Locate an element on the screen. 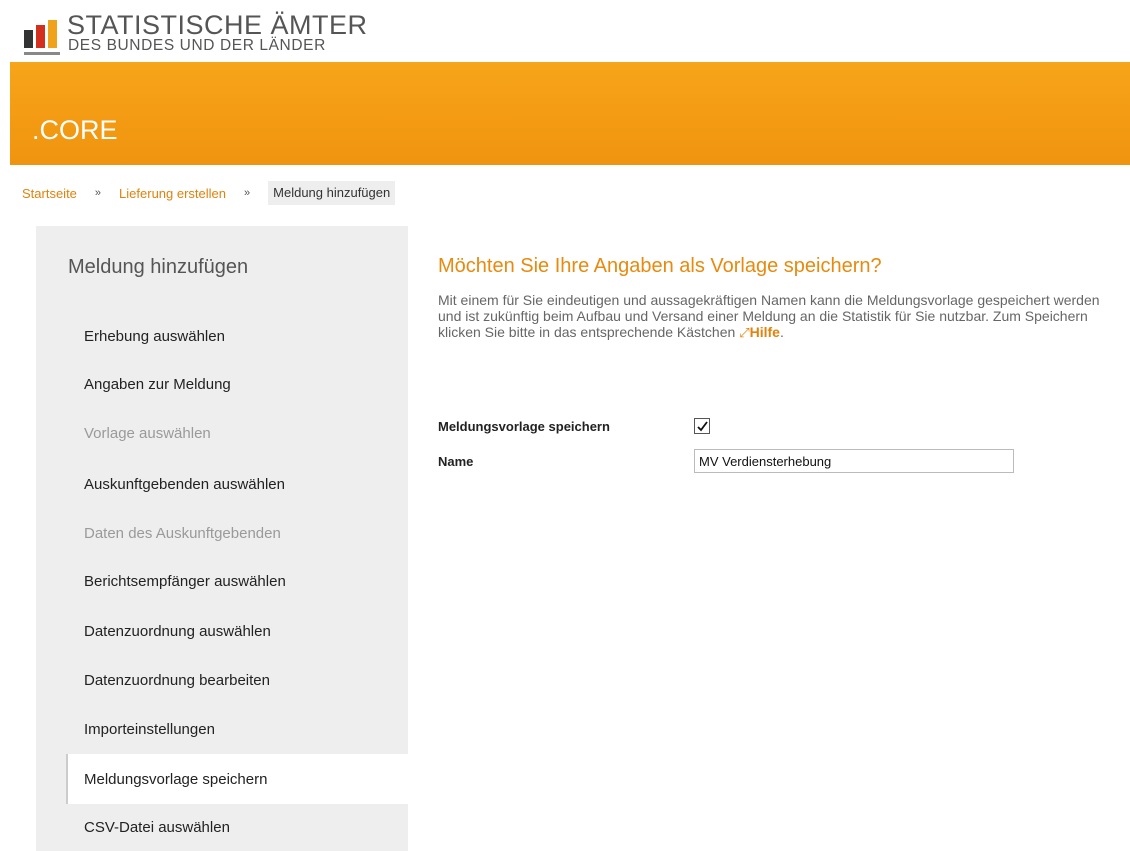 The width and height of the screenshot is (1130, 851). save-template-label: Meldungsvorlage speichern is located at coordinates (524, 426).